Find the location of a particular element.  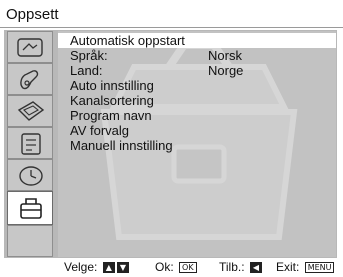

ok-hint-label: Ok: is located at coordinates (164, 267).